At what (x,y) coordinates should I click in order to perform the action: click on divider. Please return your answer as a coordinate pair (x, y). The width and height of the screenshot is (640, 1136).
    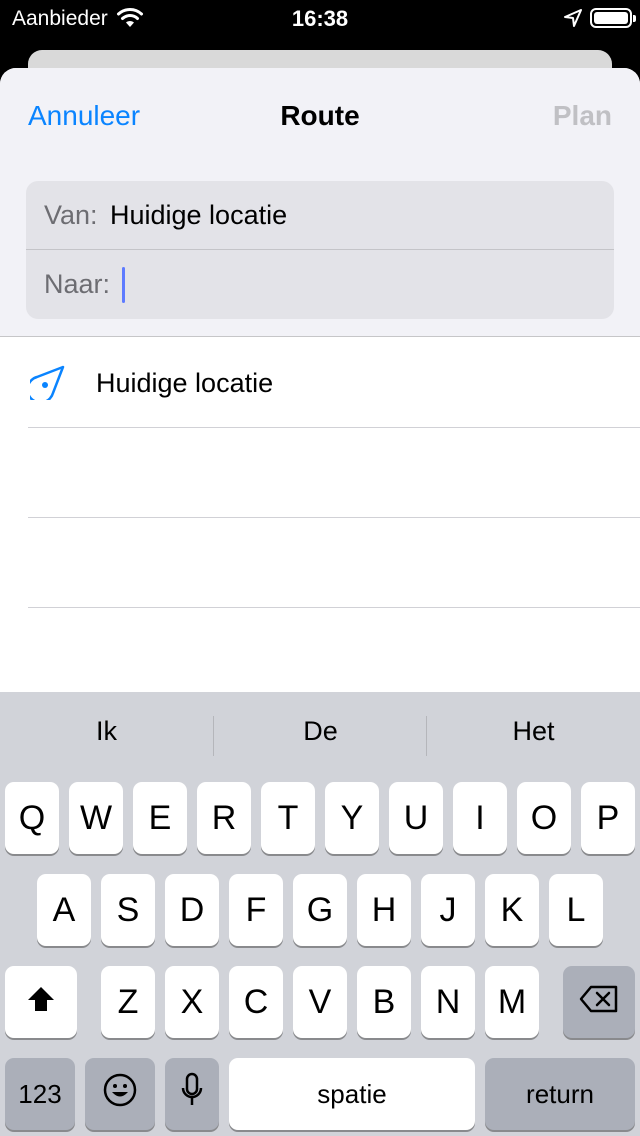
    Looking at the image, I should click on (334, 607).